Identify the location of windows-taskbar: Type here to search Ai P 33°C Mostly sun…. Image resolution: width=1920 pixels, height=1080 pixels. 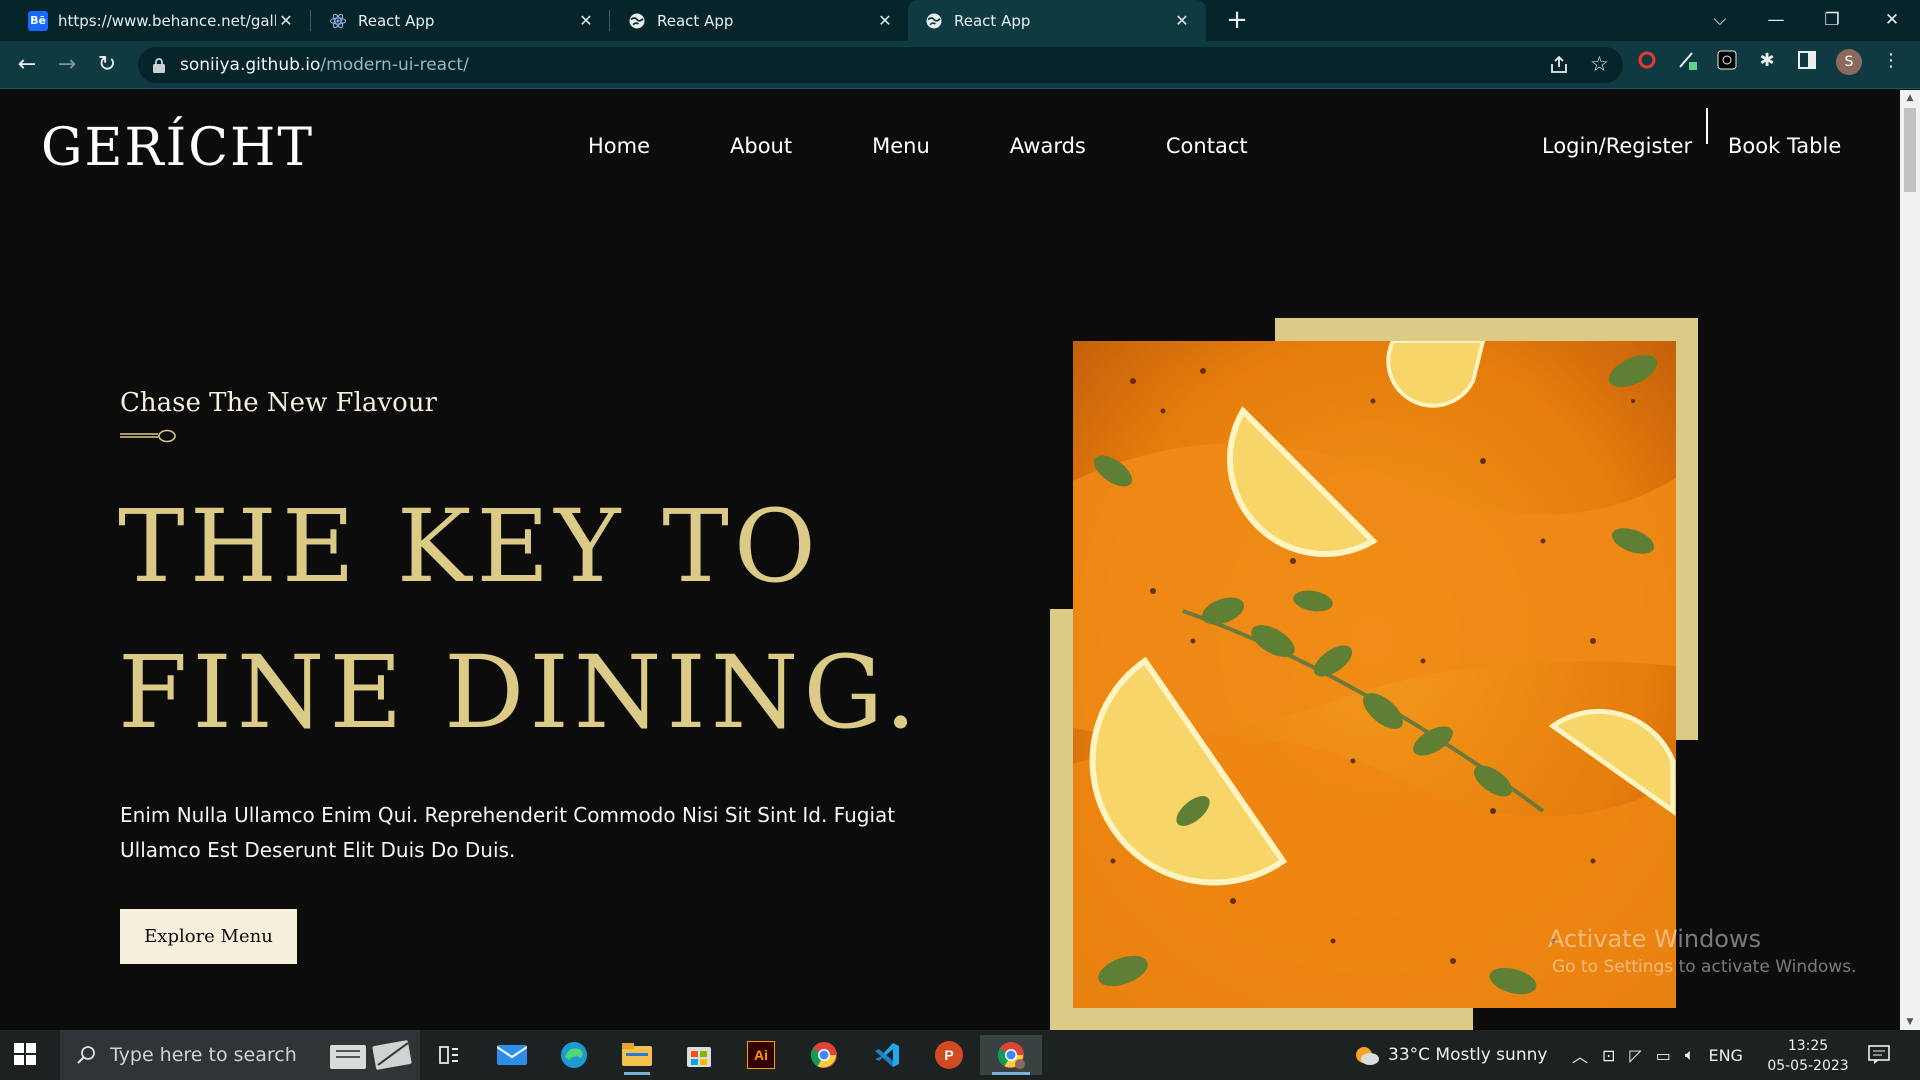
(960, 1055).